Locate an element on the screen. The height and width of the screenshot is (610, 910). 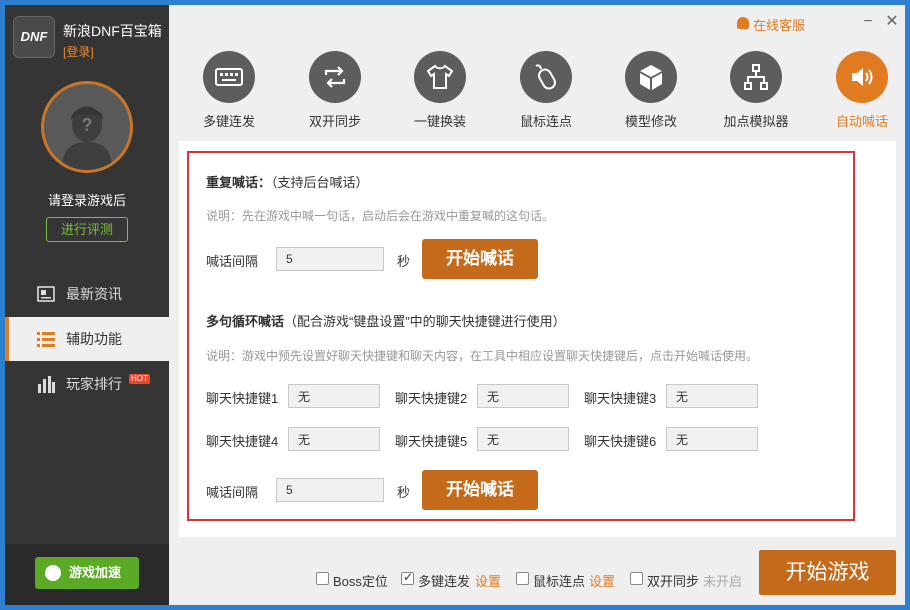
cube-icon is located at coordinates (651, 77).